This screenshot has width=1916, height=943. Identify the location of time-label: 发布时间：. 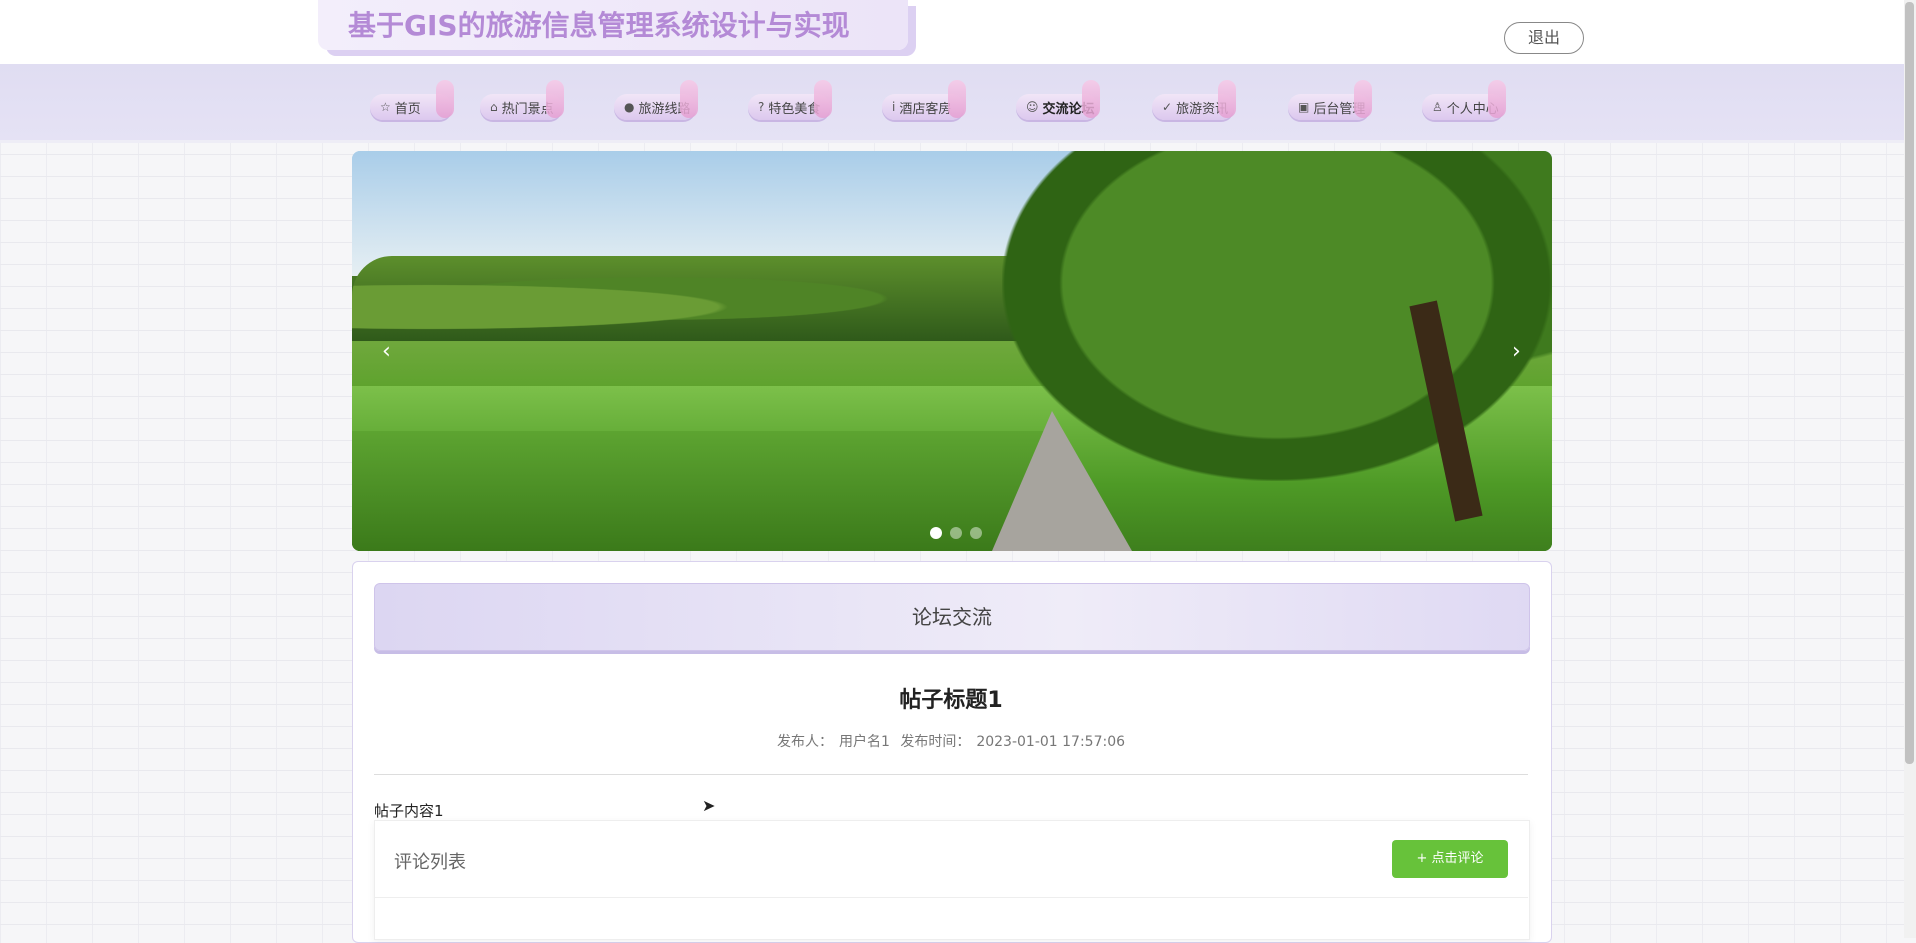
(935, 742).